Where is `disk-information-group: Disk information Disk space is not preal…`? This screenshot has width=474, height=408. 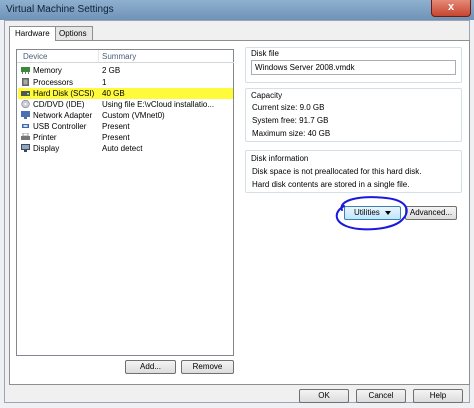 disk-information-group: Disk information Disk space is not preal… is located at coordinates (353, 171).